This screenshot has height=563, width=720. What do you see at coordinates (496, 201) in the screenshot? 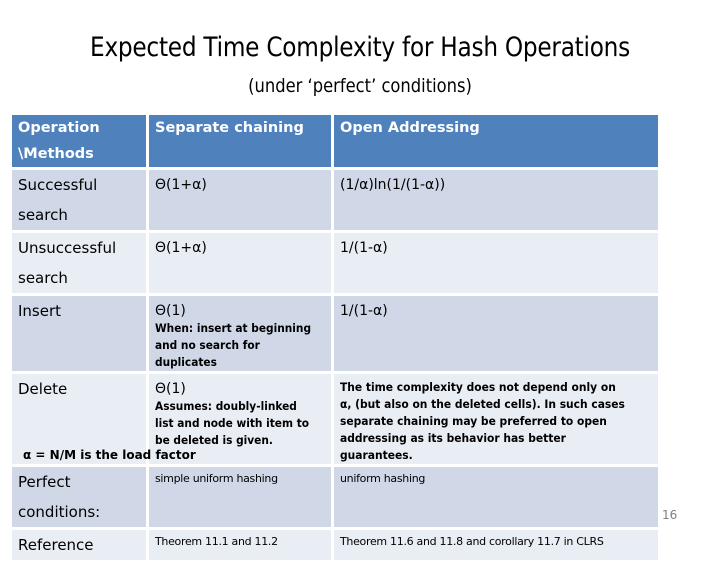
I see `cell-open-addressing: (1/α)ln(1/(1-α))` at bounding box center [496, 201].